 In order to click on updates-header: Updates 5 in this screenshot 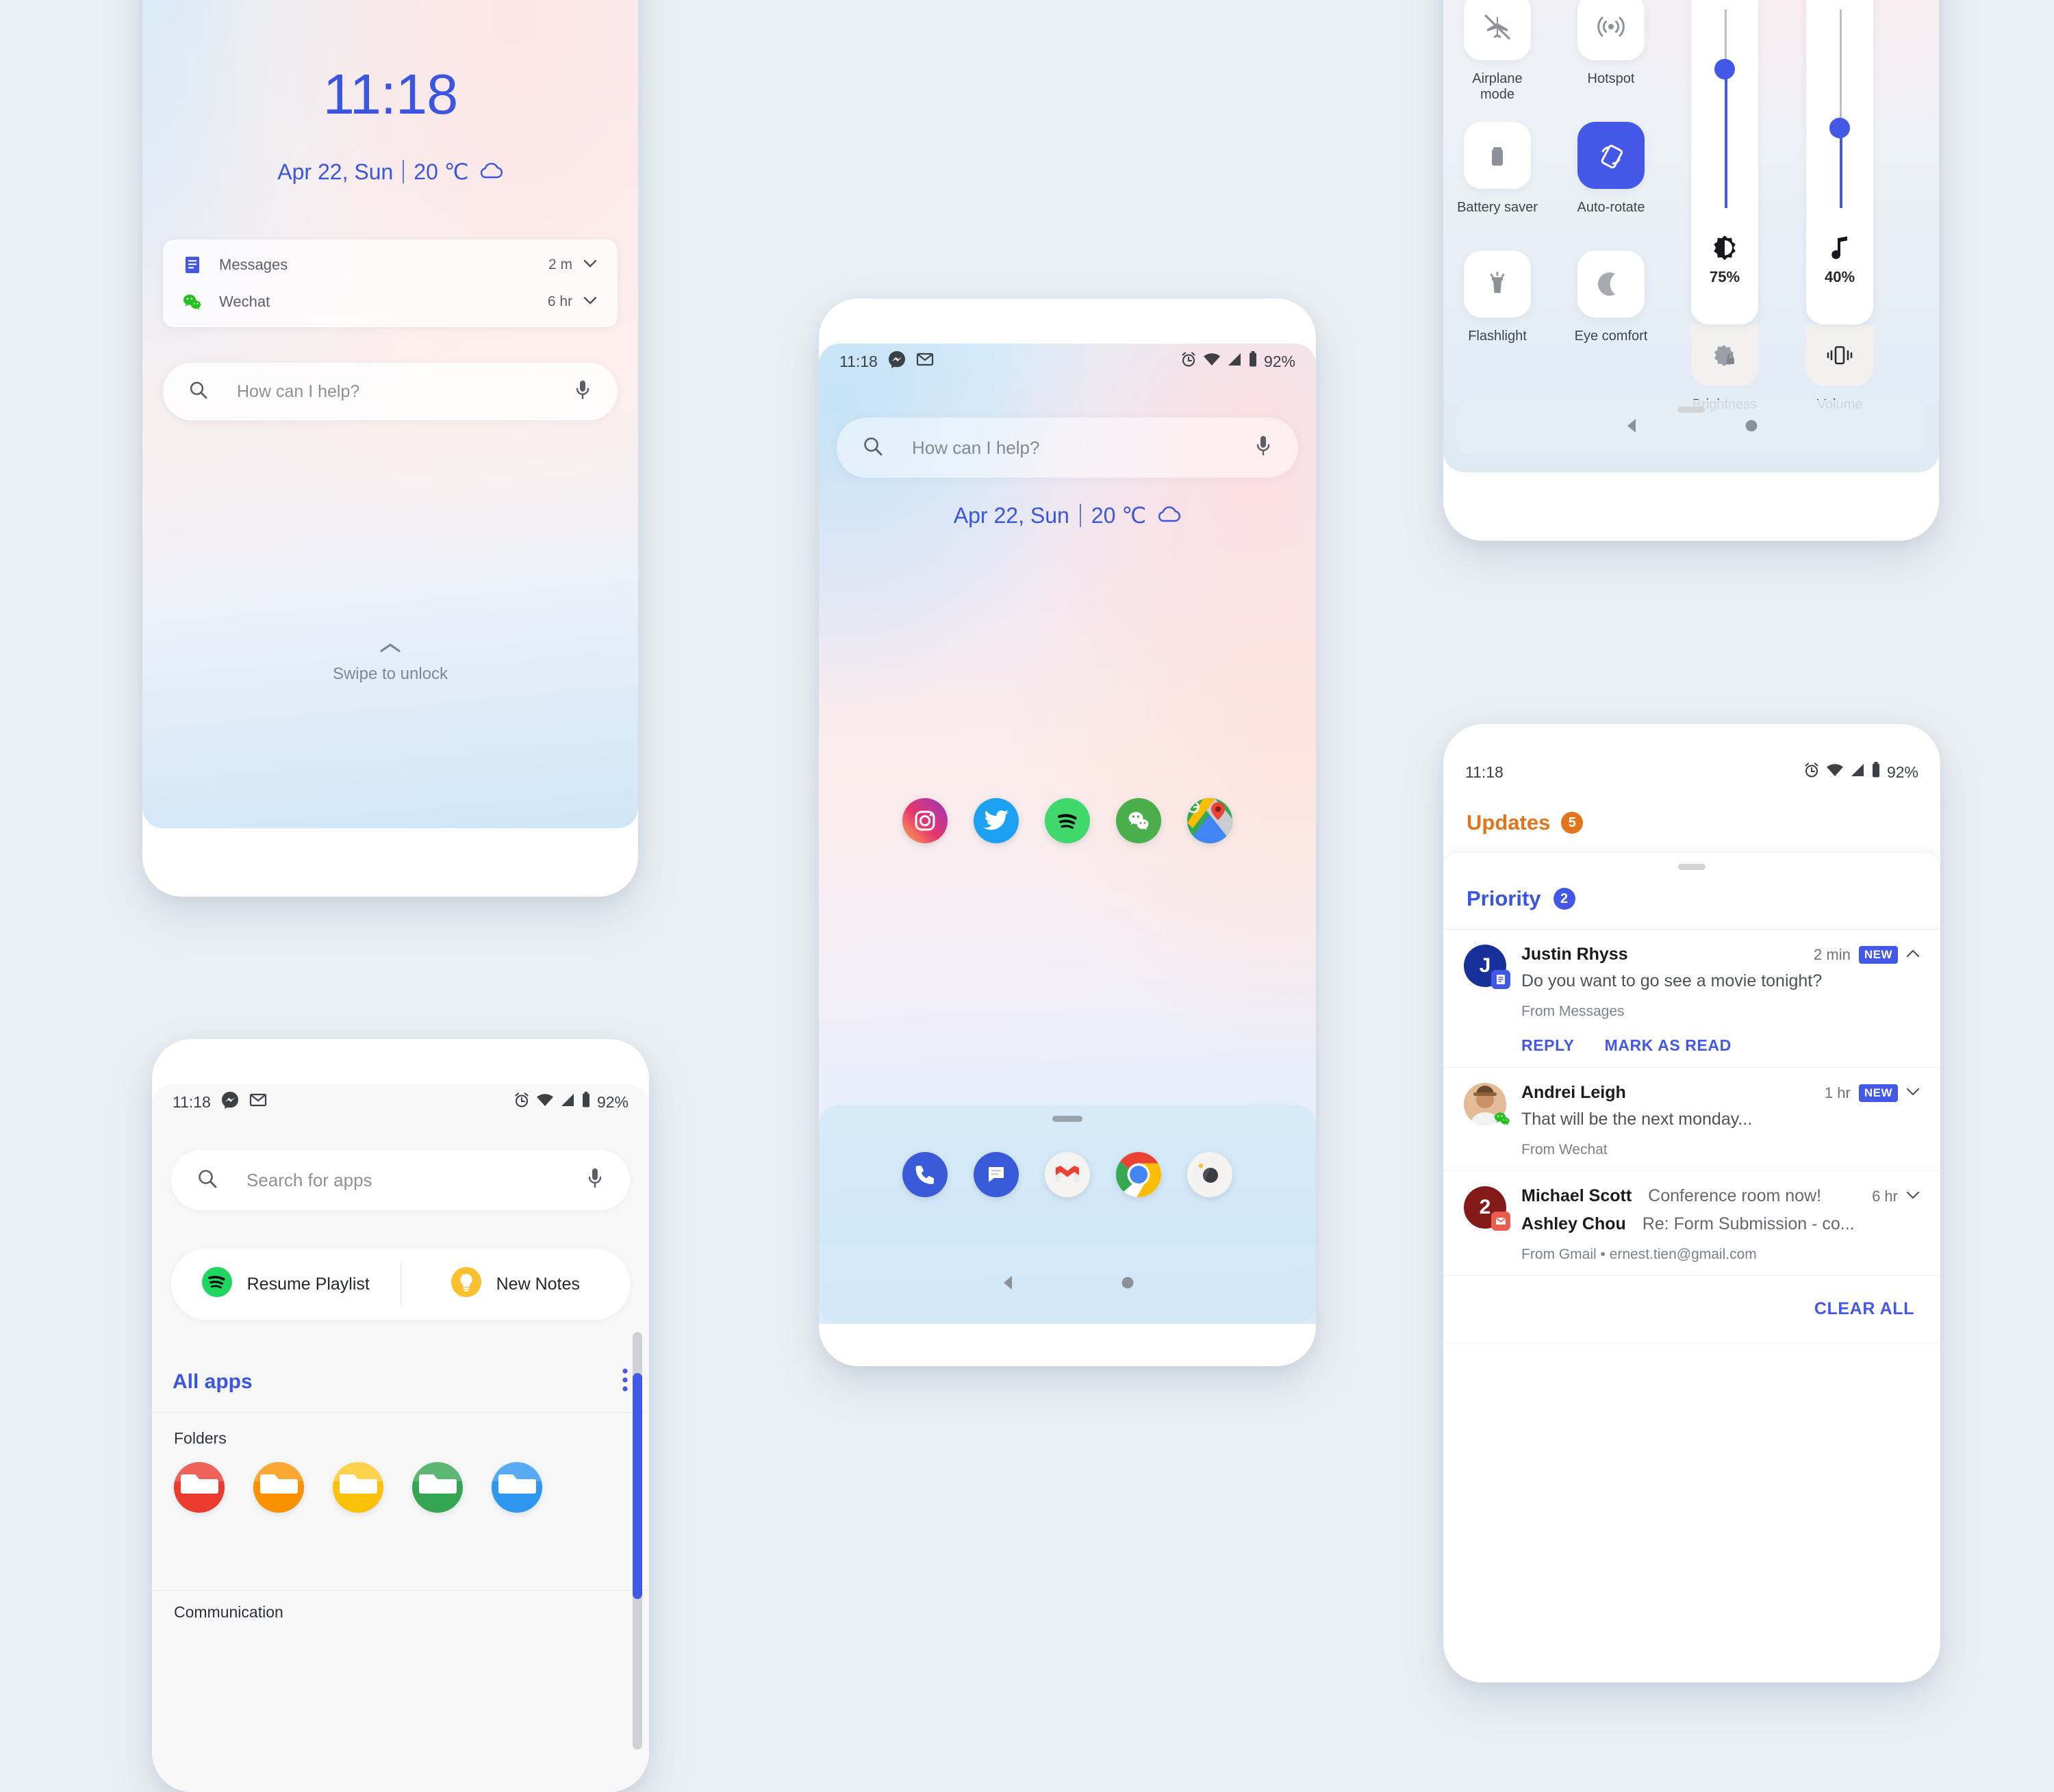, I will do `click(1691, 821)`.